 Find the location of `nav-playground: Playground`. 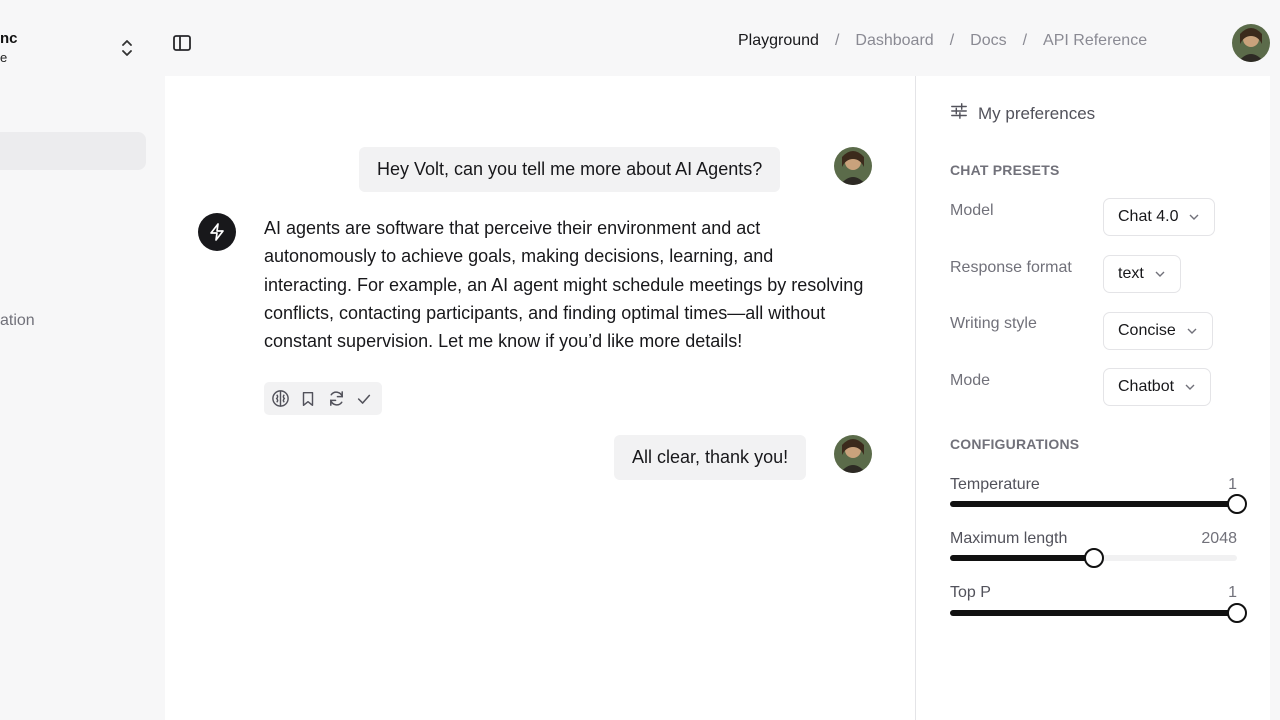

nav-playground: Playground is located at coordinates (778, 41).